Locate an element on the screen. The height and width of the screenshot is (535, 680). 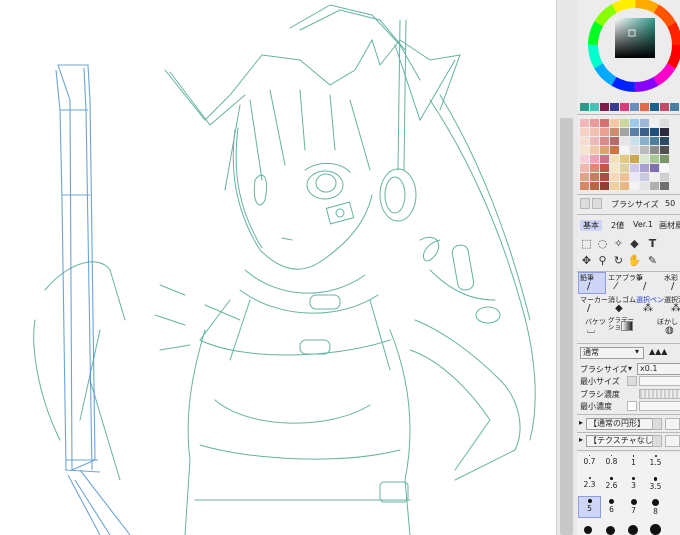
blur-icon: ◍ is located at coordinates (669, 330).